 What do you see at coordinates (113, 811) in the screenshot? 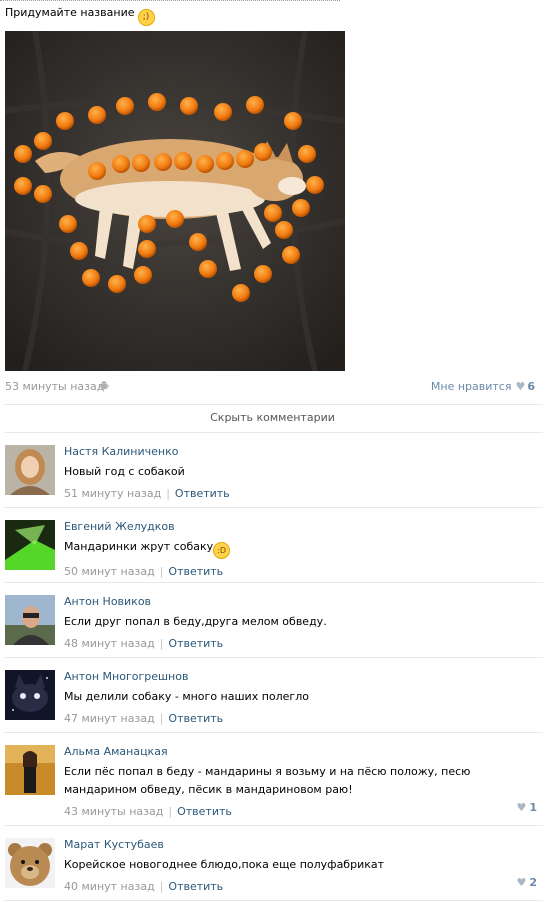
I see `comment-time: 43 минуты назад` at bounding box center [113, 811].